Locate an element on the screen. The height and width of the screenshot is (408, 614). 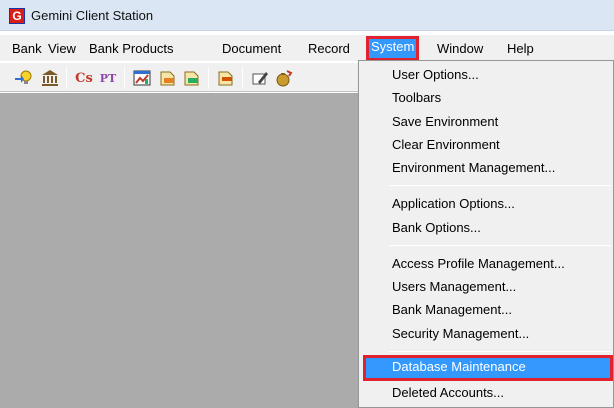
buy-document-icon is located at coordinates (168, 78).